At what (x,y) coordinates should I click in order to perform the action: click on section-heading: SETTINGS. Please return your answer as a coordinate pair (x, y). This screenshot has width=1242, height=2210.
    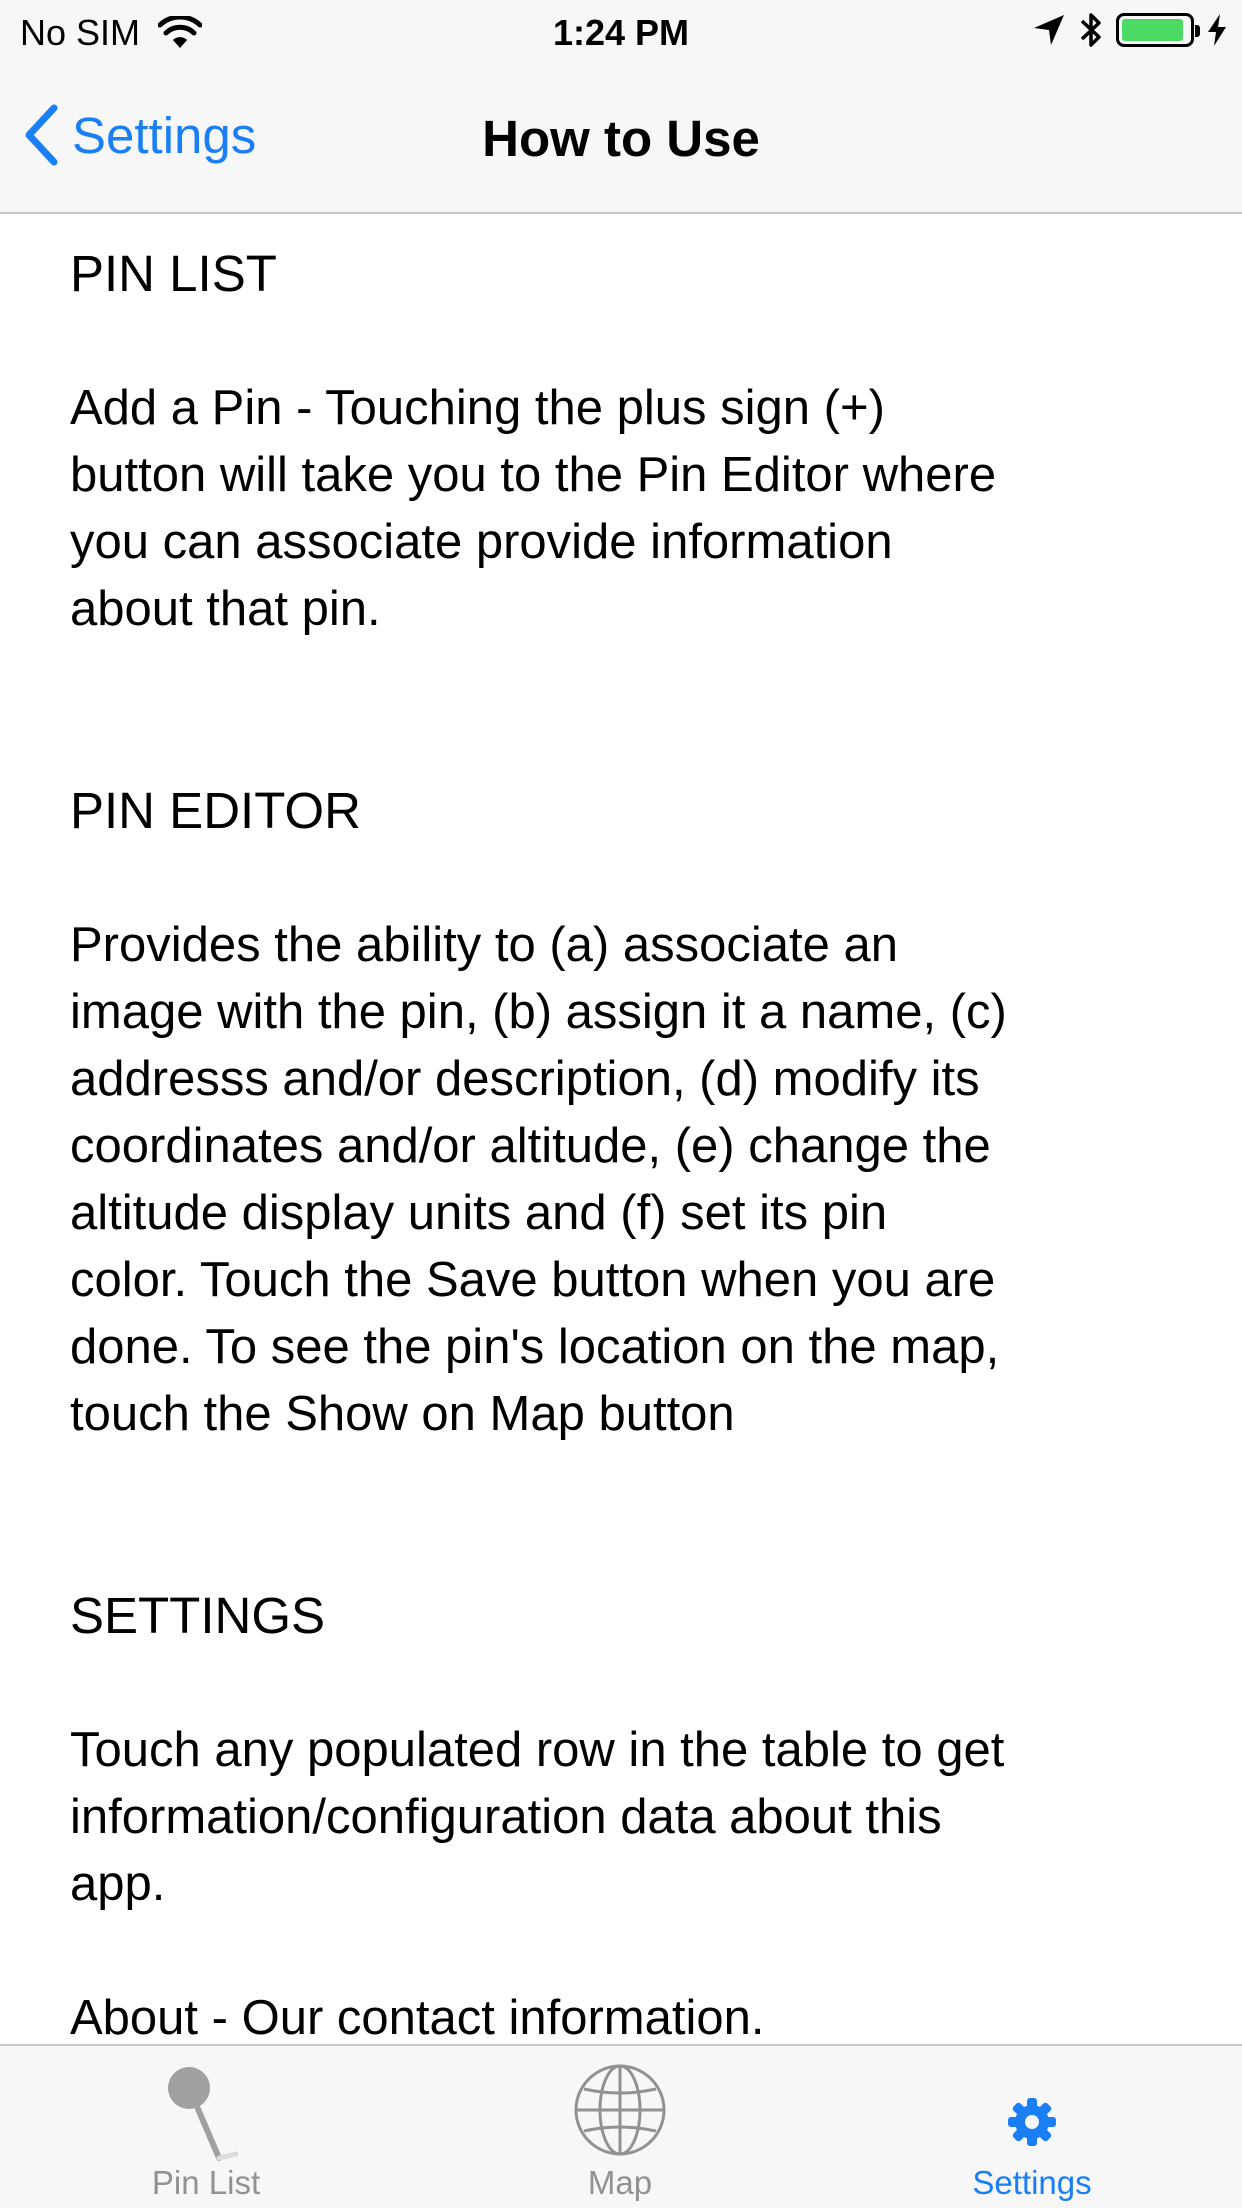
    Looking at the image, I should click on (198, 1615).